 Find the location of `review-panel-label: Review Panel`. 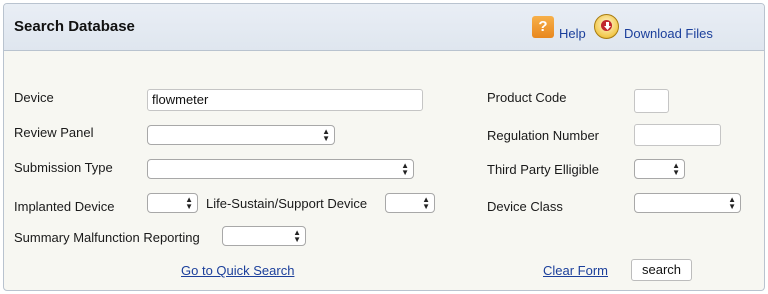

review-panel-label: Review Panel is located at coordinates (54, 132).